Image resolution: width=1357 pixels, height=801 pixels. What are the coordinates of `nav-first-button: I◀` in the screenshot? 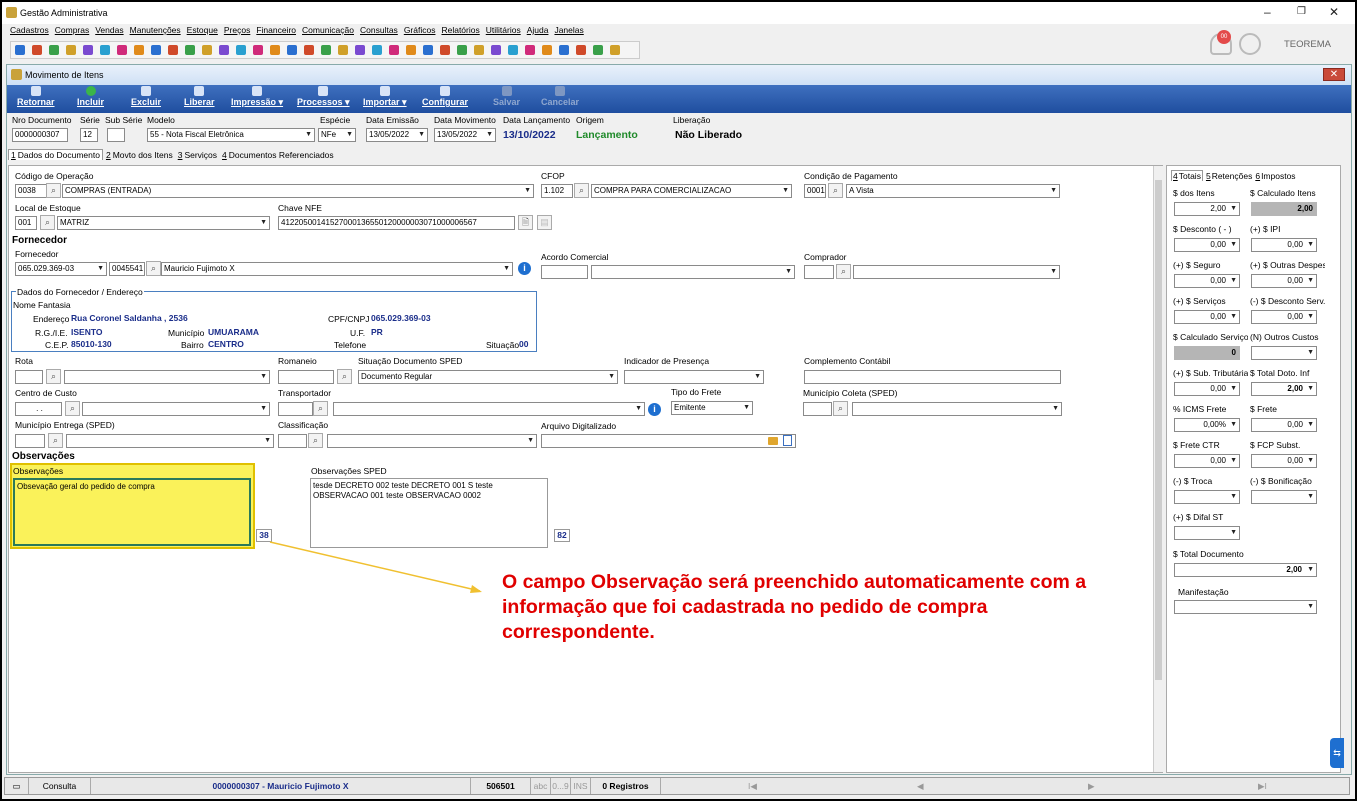 It's located at (752, 786).